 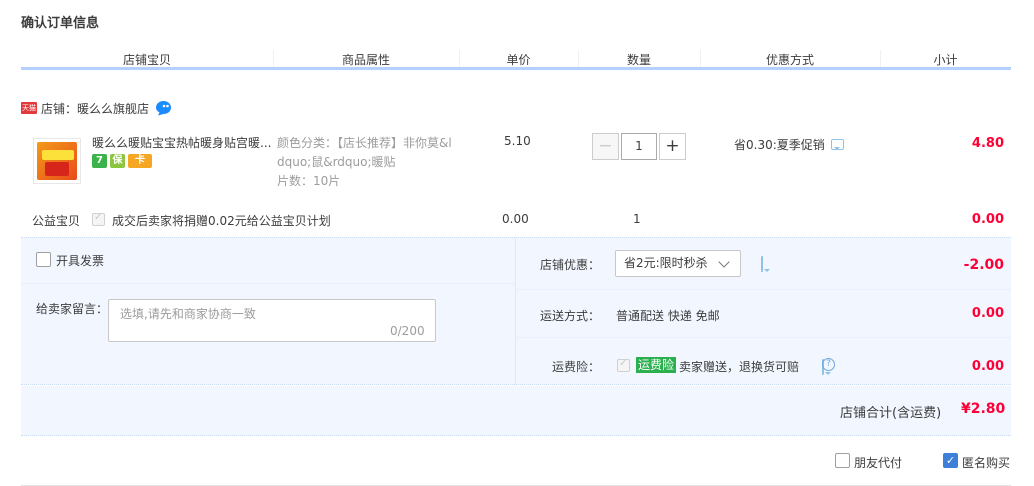 I want to click on promo-text: 省0.30:夏季促销, so click(x=779, y=145).